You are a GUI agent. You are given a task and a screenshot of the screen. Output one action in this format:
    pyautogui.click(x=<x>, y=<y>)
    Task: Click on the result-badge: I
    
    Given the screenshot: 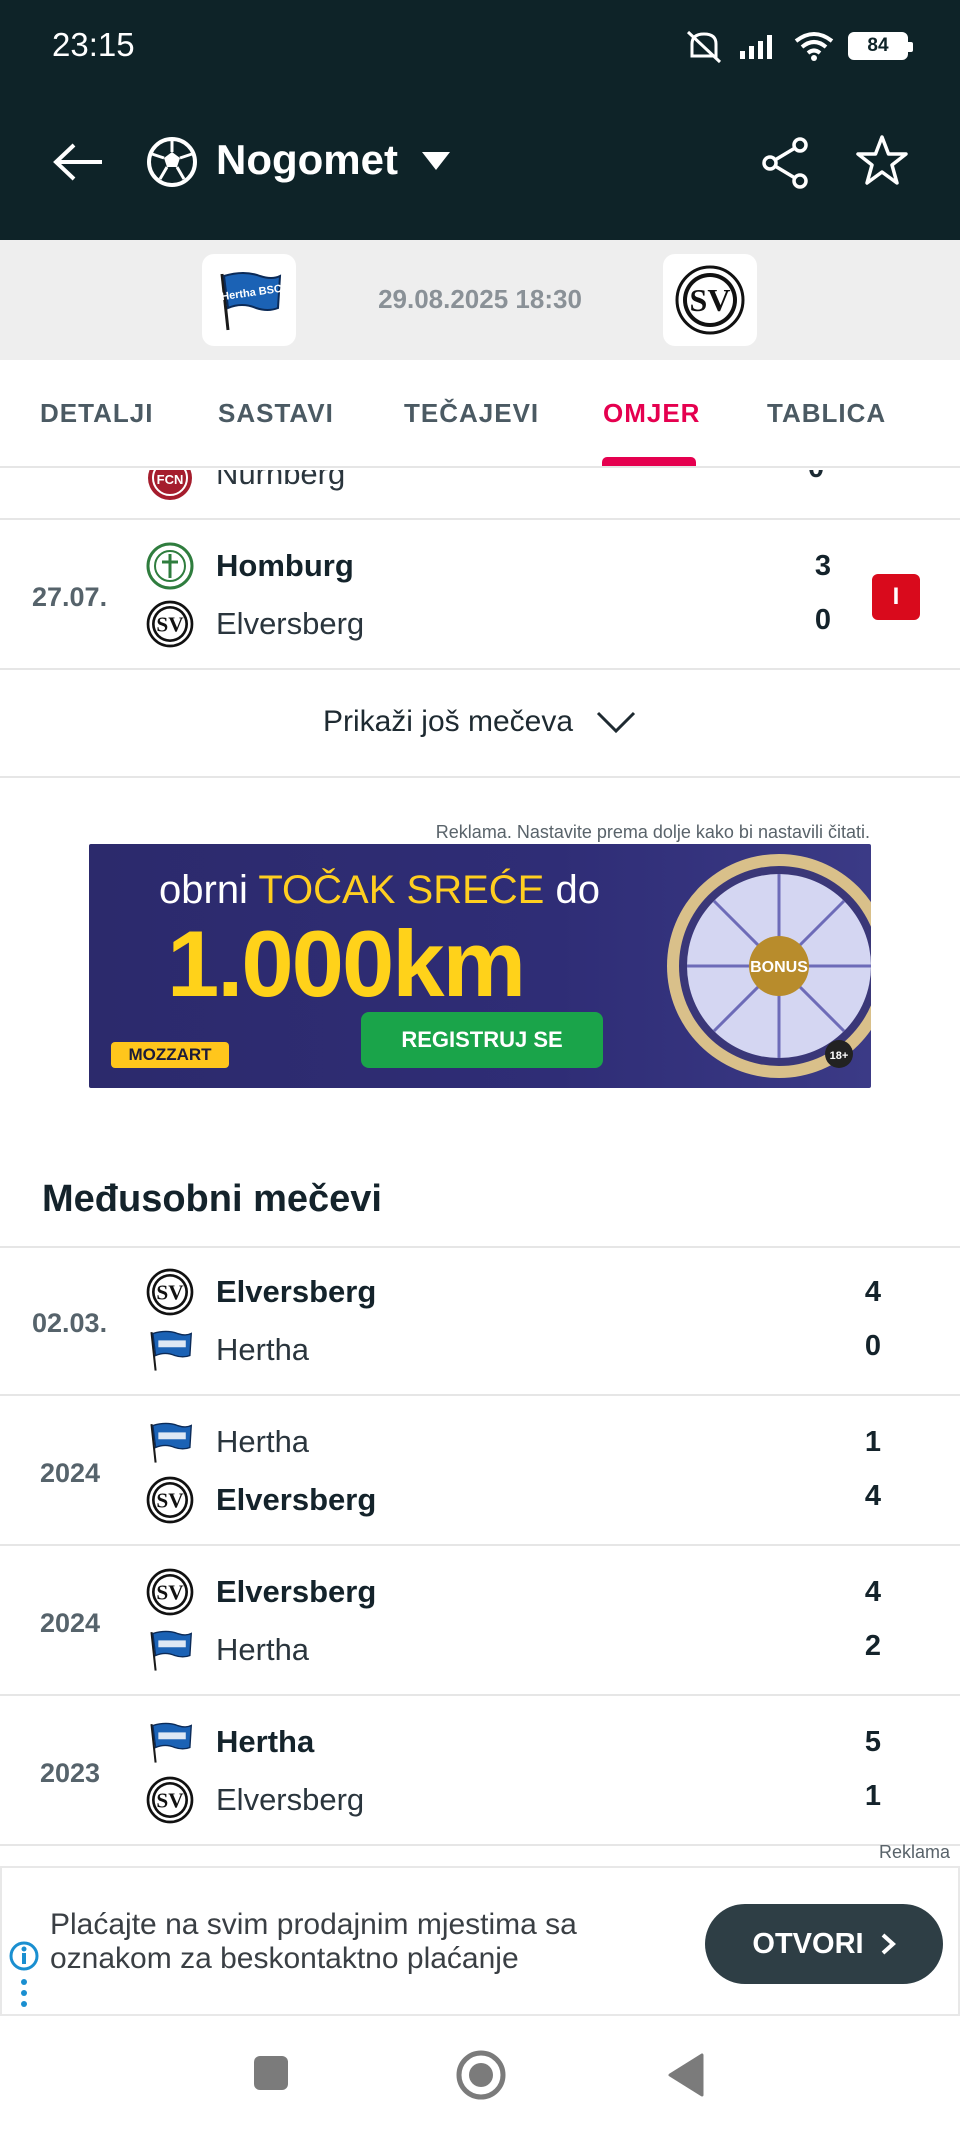 What is the action you would take?
    pyautogui.click(x=896, y=597)
    